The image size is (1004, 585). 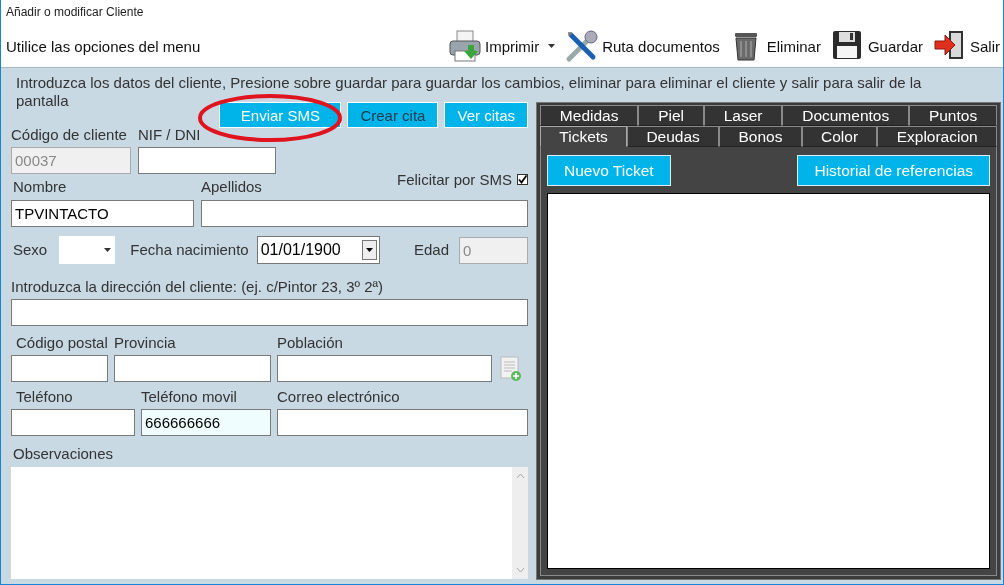 I want to click on checkbox, so click(x=522, y=179).